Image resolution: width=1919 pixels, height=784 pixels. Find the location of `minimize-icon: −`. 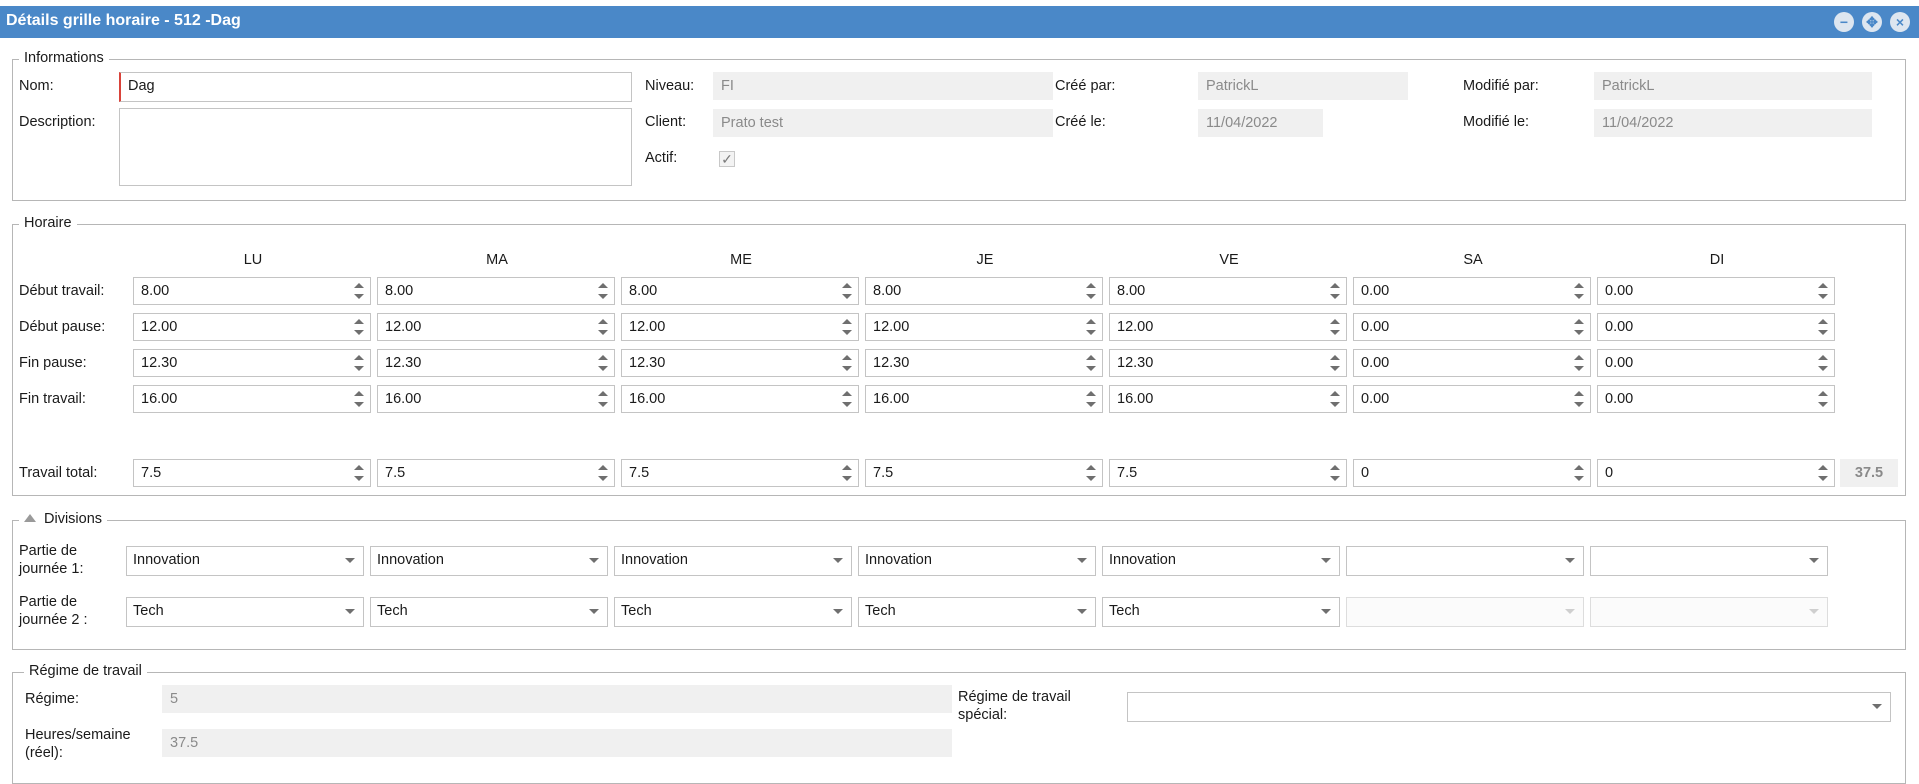

minimize-icon: − is located at coordinates (1844, 22).